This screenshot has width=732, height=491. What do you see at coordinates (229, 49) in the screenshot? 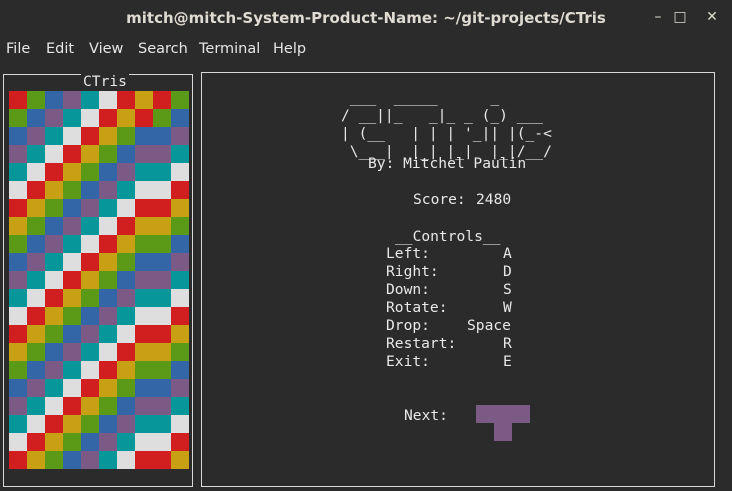
I see `menu-terminal: Terminal` at bounding box center [229, 49].